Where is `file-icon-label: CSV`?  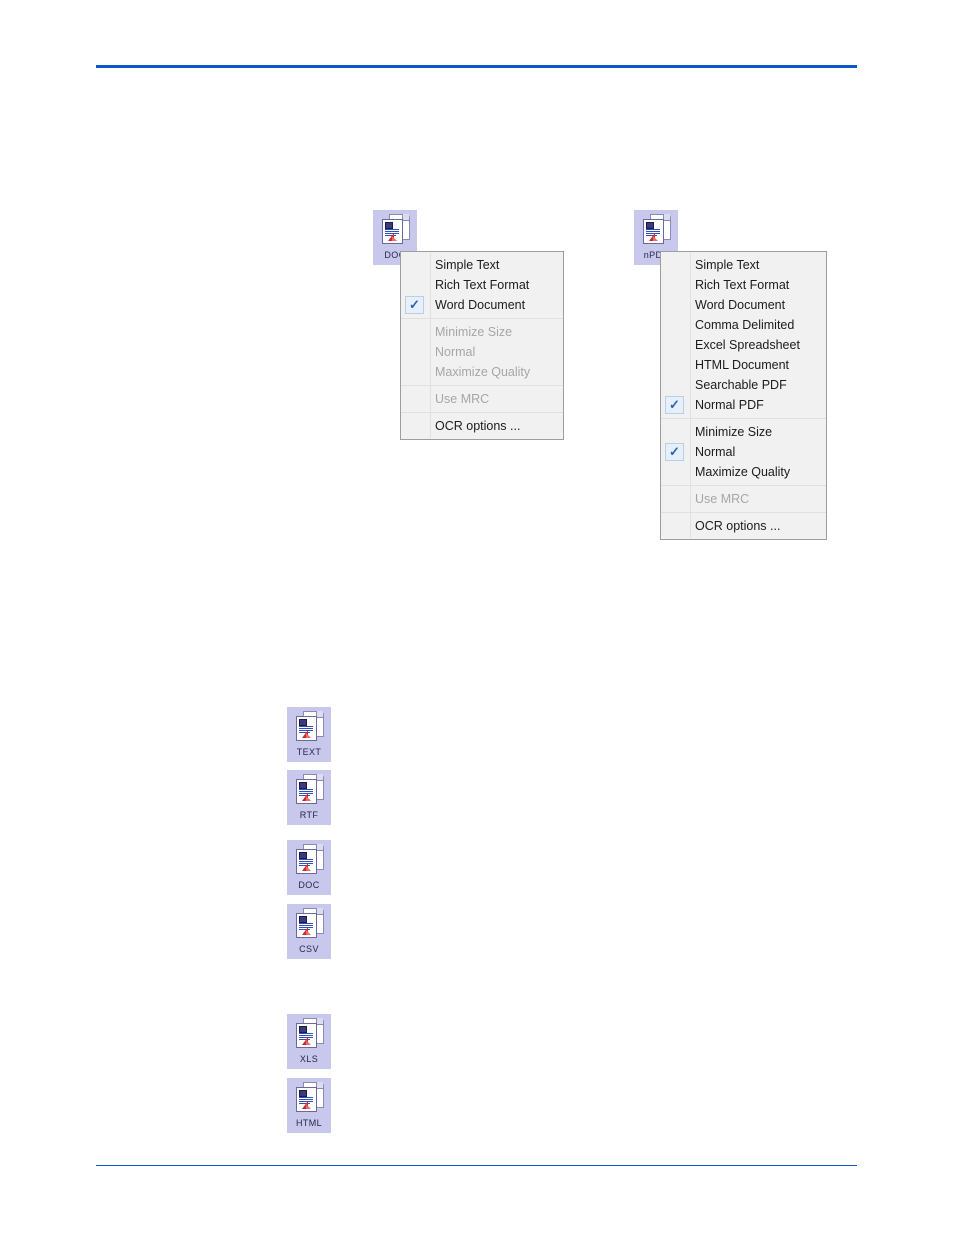 file-icon-label: CSV is located at coordinates (309, 949).